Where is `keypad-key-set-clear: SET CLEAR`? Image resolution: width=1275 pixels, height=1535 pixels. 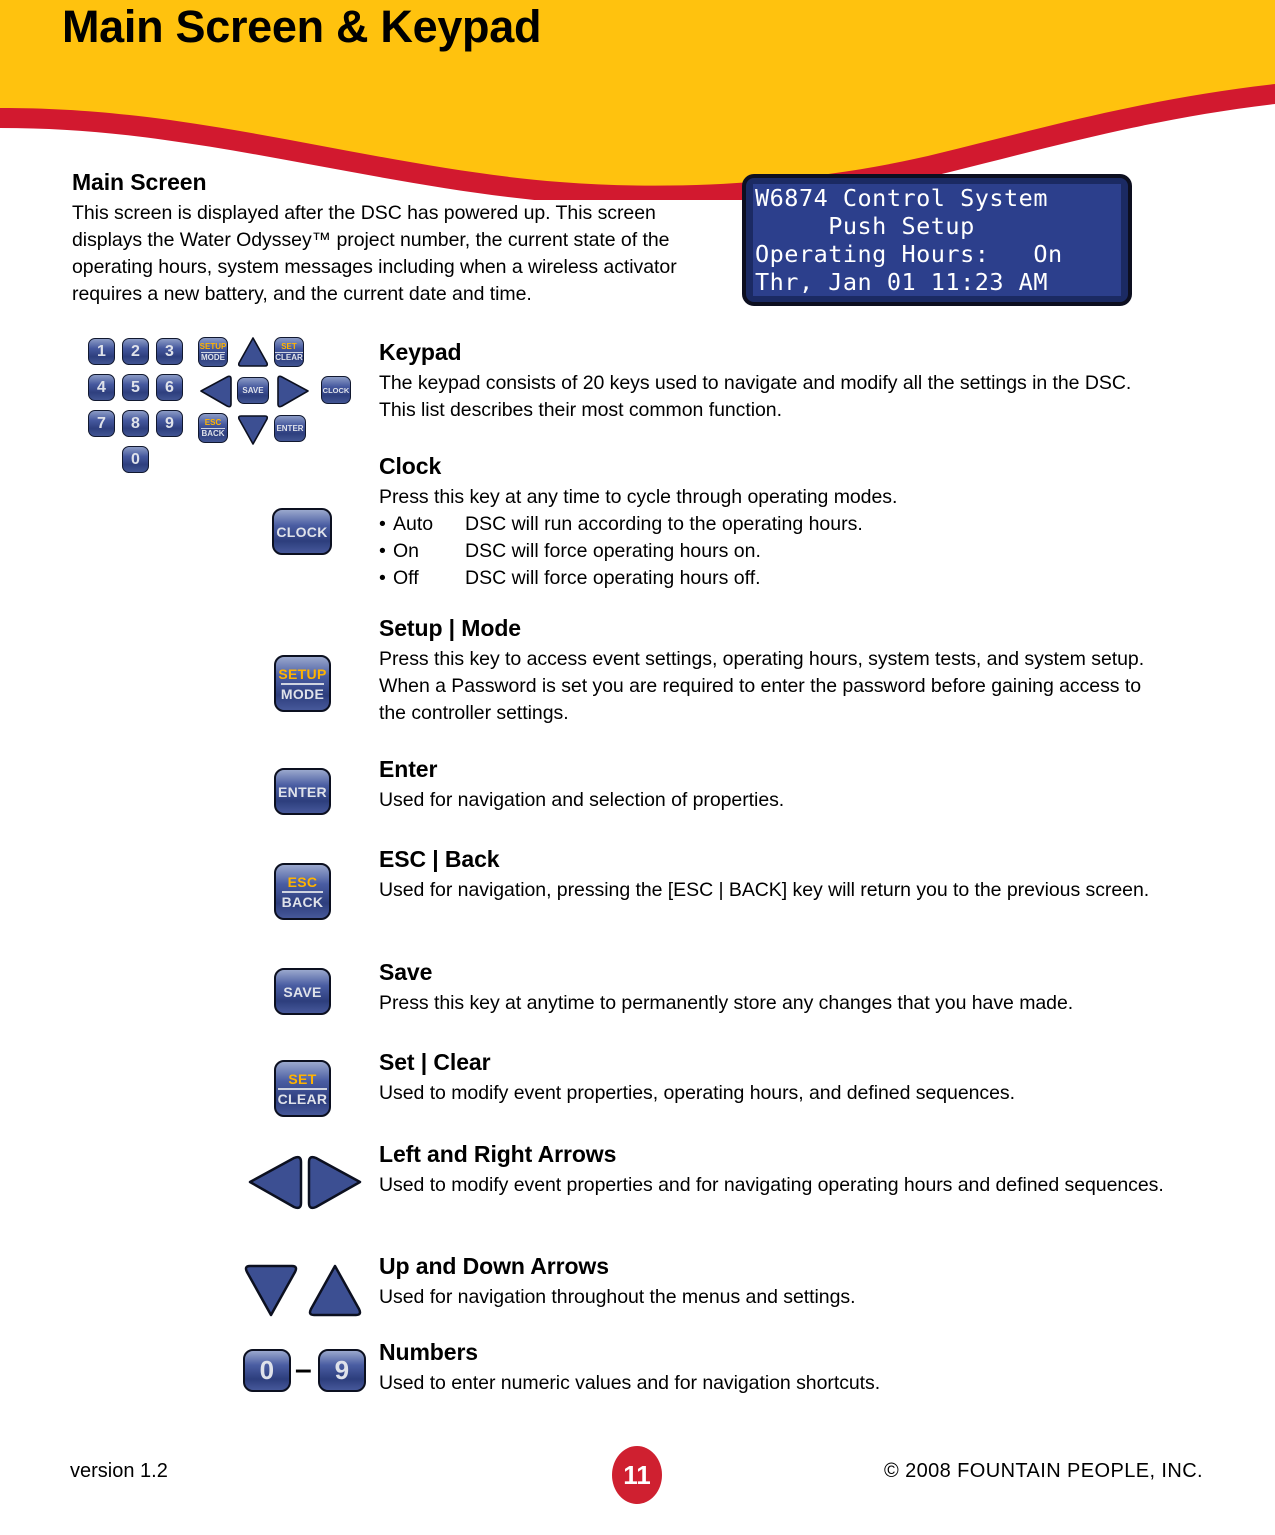 keypad-key-set-clear: SET CLEAR is located at coordinates (289, 352).